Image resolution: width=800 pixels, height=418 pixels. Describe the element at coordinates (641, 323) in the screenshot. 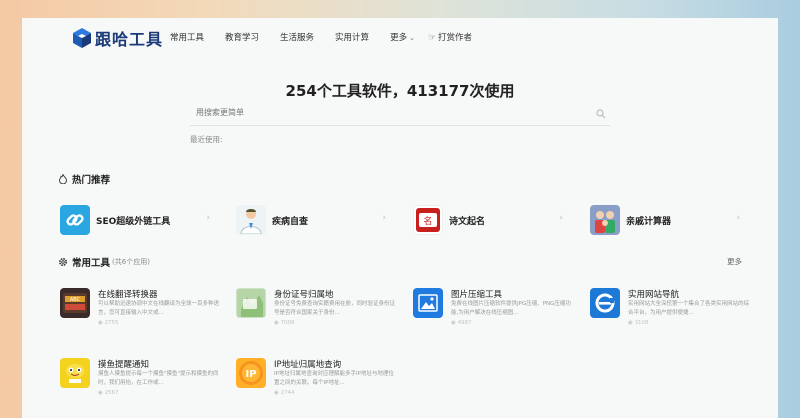

I see `tool-views-count: 3108` at that location.